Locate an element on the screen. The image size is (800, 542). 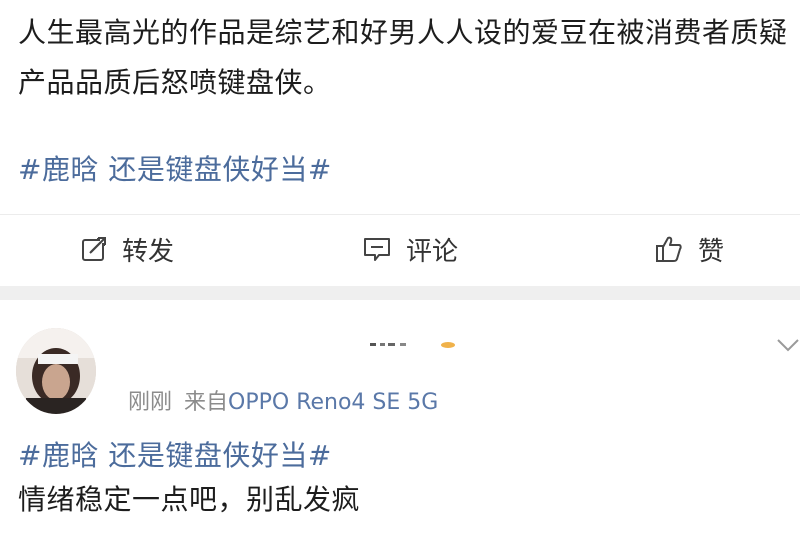
post-hashtag-link: #鹿晗 还是键盘侠好当# is located at coordinates (175, 170).